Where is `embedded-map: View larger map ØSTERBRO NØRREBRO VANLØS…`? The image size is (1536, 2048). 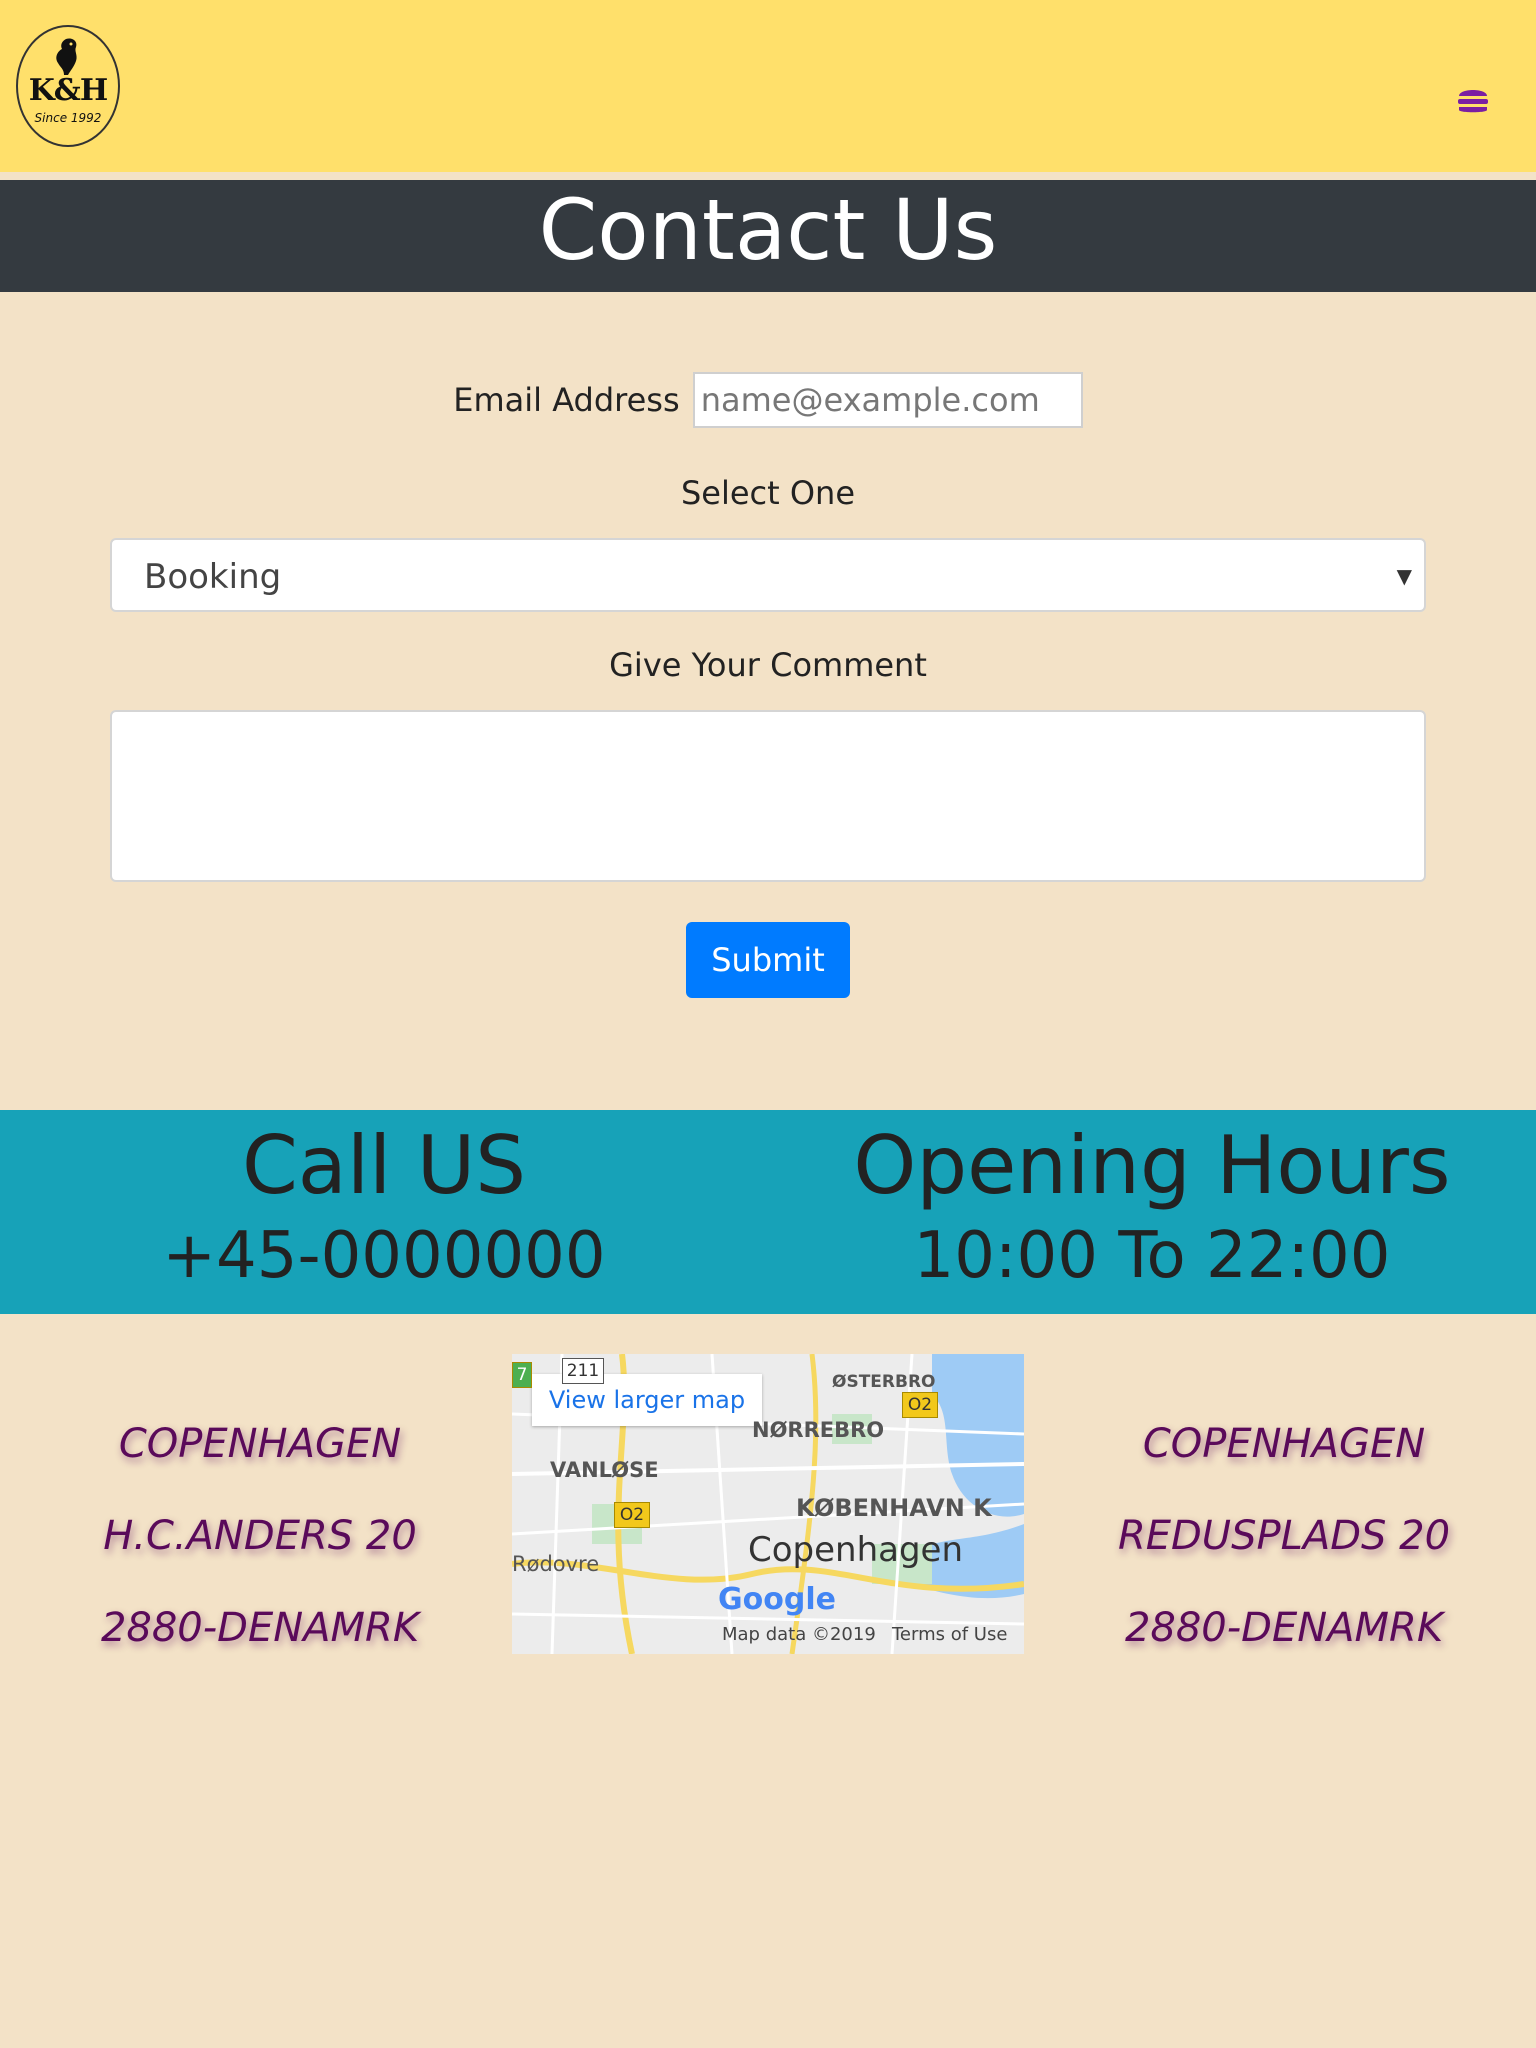 embedded-map: View larger map ØSTERBRO NØRREBRO VANLØS… is located at coordinates (768, 1504).